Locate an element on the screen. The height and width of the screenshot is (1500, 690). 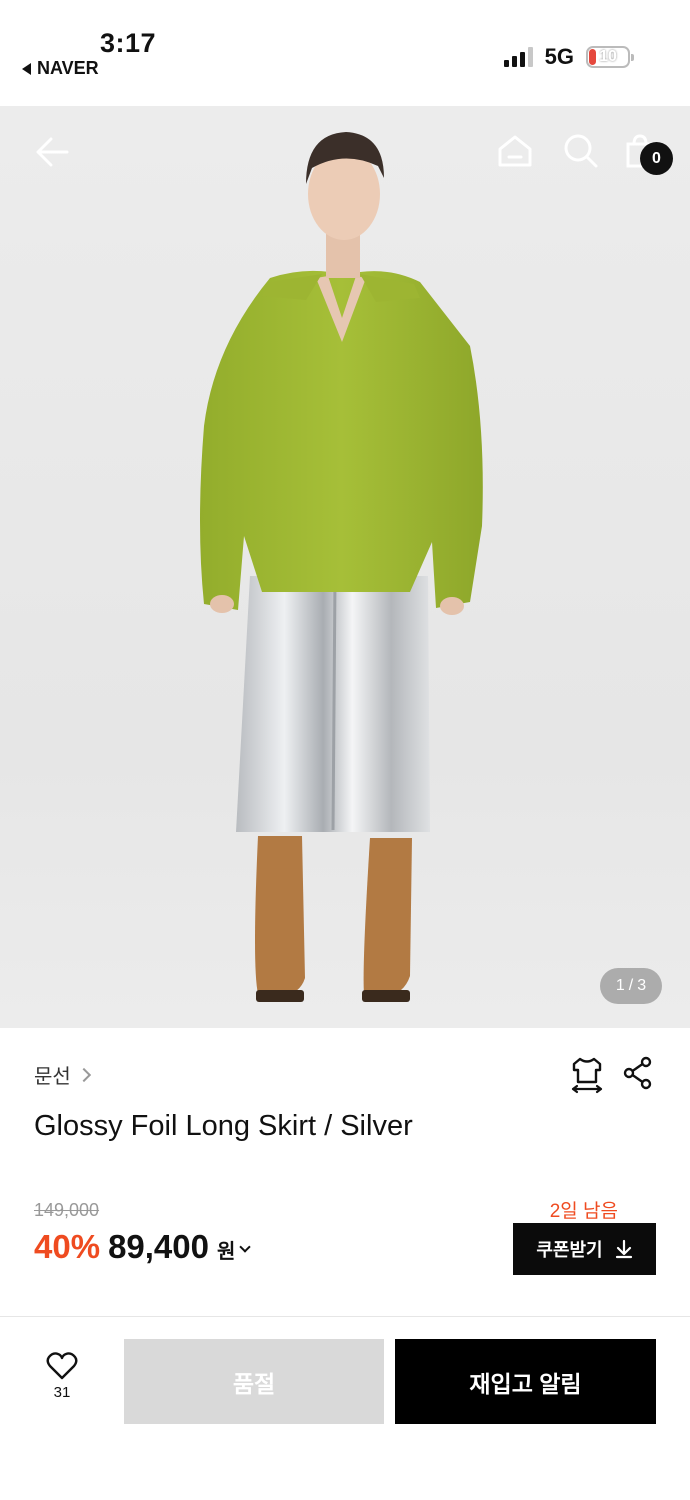
status-indicators: 5G 10 is located at coordinates (568, 57).